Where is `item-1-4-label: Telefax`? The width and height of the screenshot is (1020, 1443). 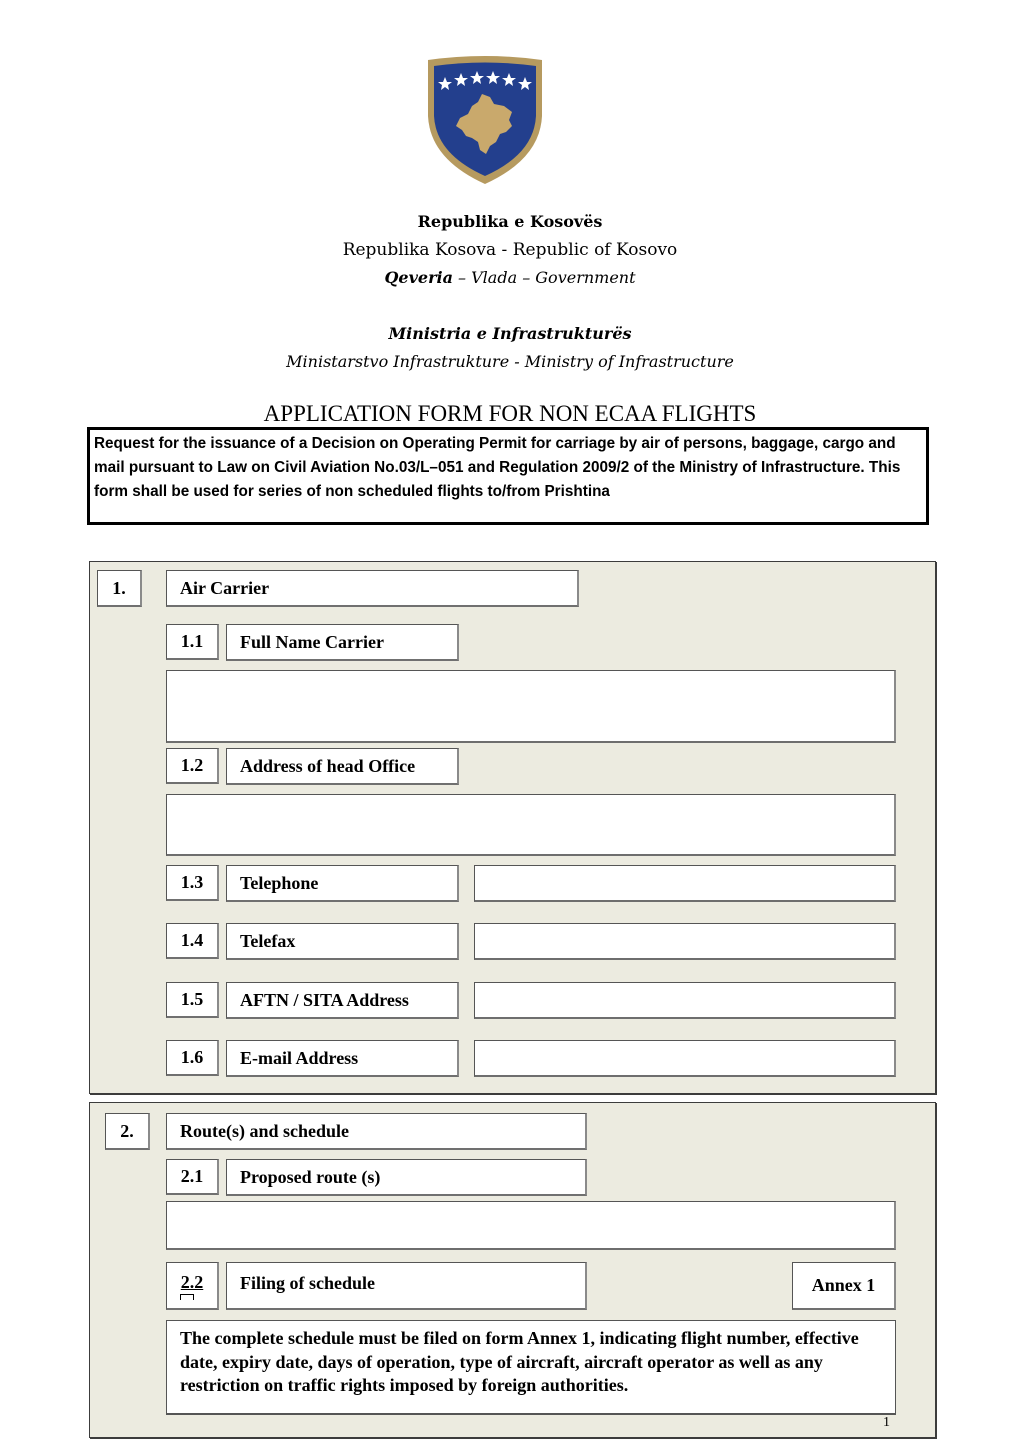 item-1-4-label: Telefax is located at coordinates (342, 941).